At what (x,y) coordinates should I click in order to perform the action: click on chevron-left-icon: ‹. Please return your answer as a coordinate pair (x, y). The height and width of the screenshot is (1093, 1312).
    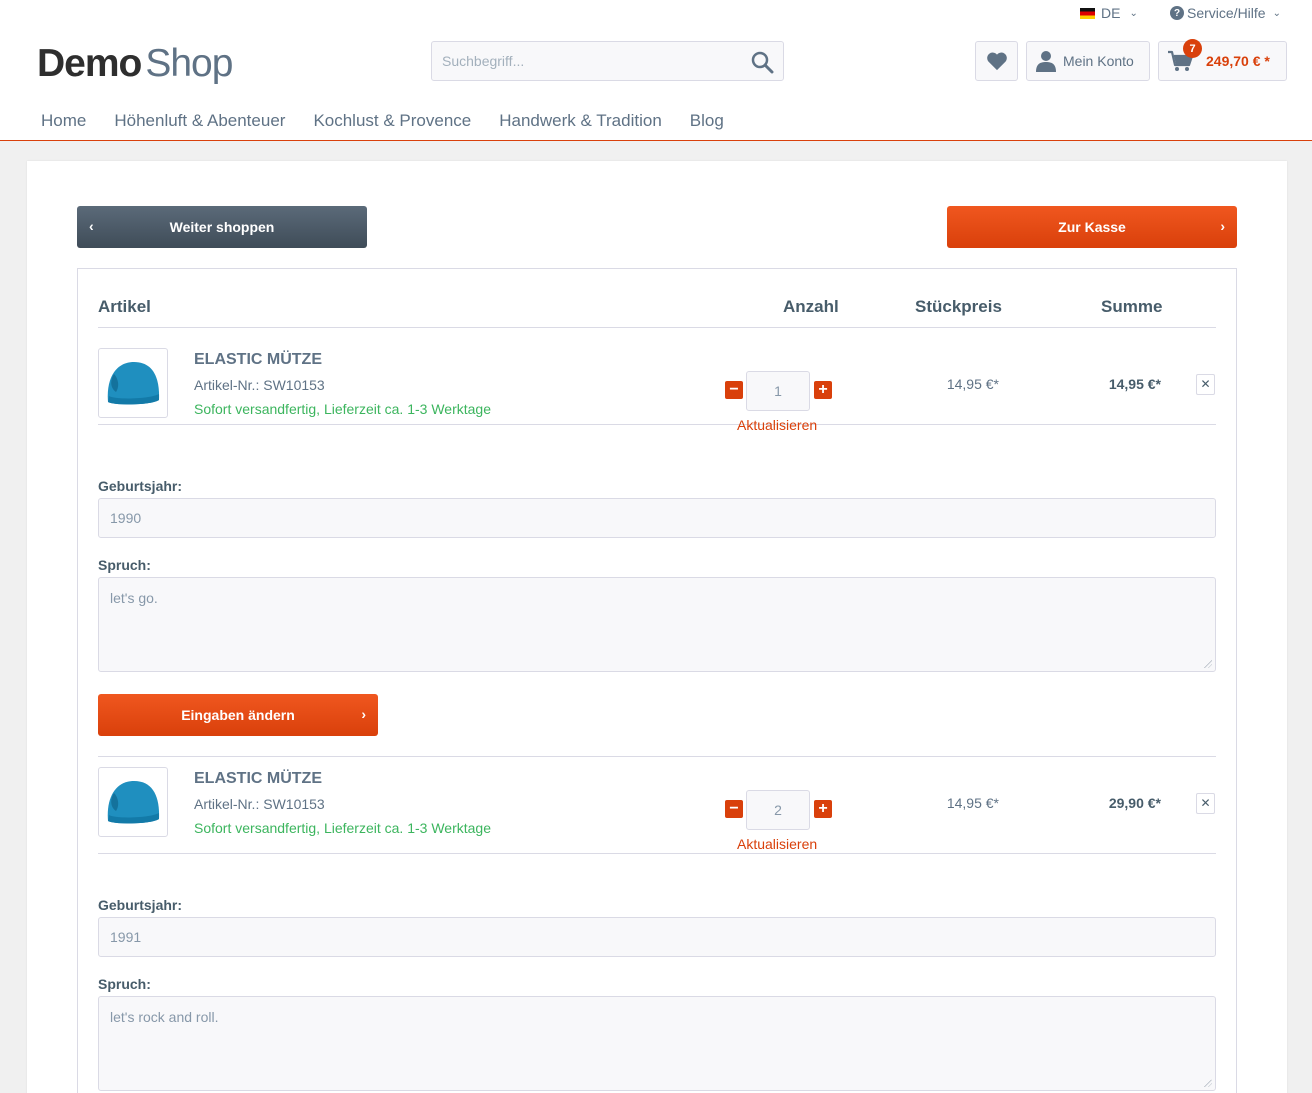
    Looking at the image, I should click on (91, 226).